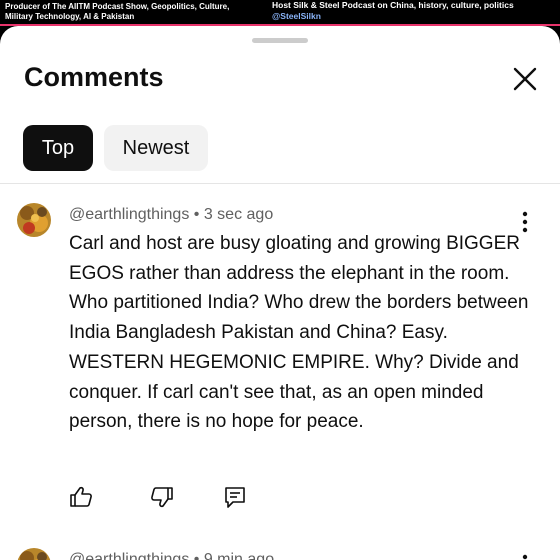 The image size is (560, 560). I want to click on thumbs-up-icon, so click(81, 496).